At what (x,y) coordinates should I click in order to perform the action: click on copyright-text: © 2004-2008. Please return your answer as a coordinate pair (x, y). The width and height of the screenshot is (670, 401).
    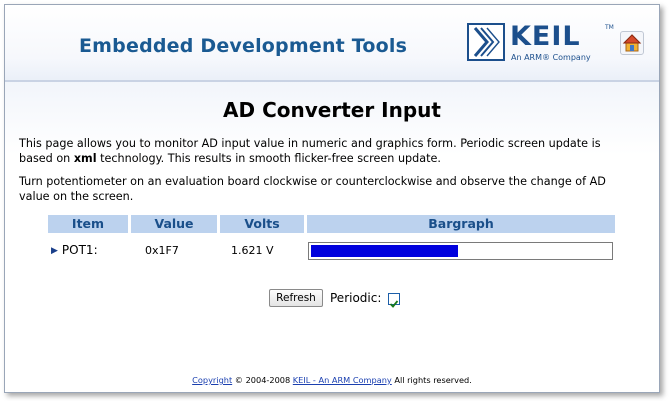
    Looking at the image, I should click on (262, 380).